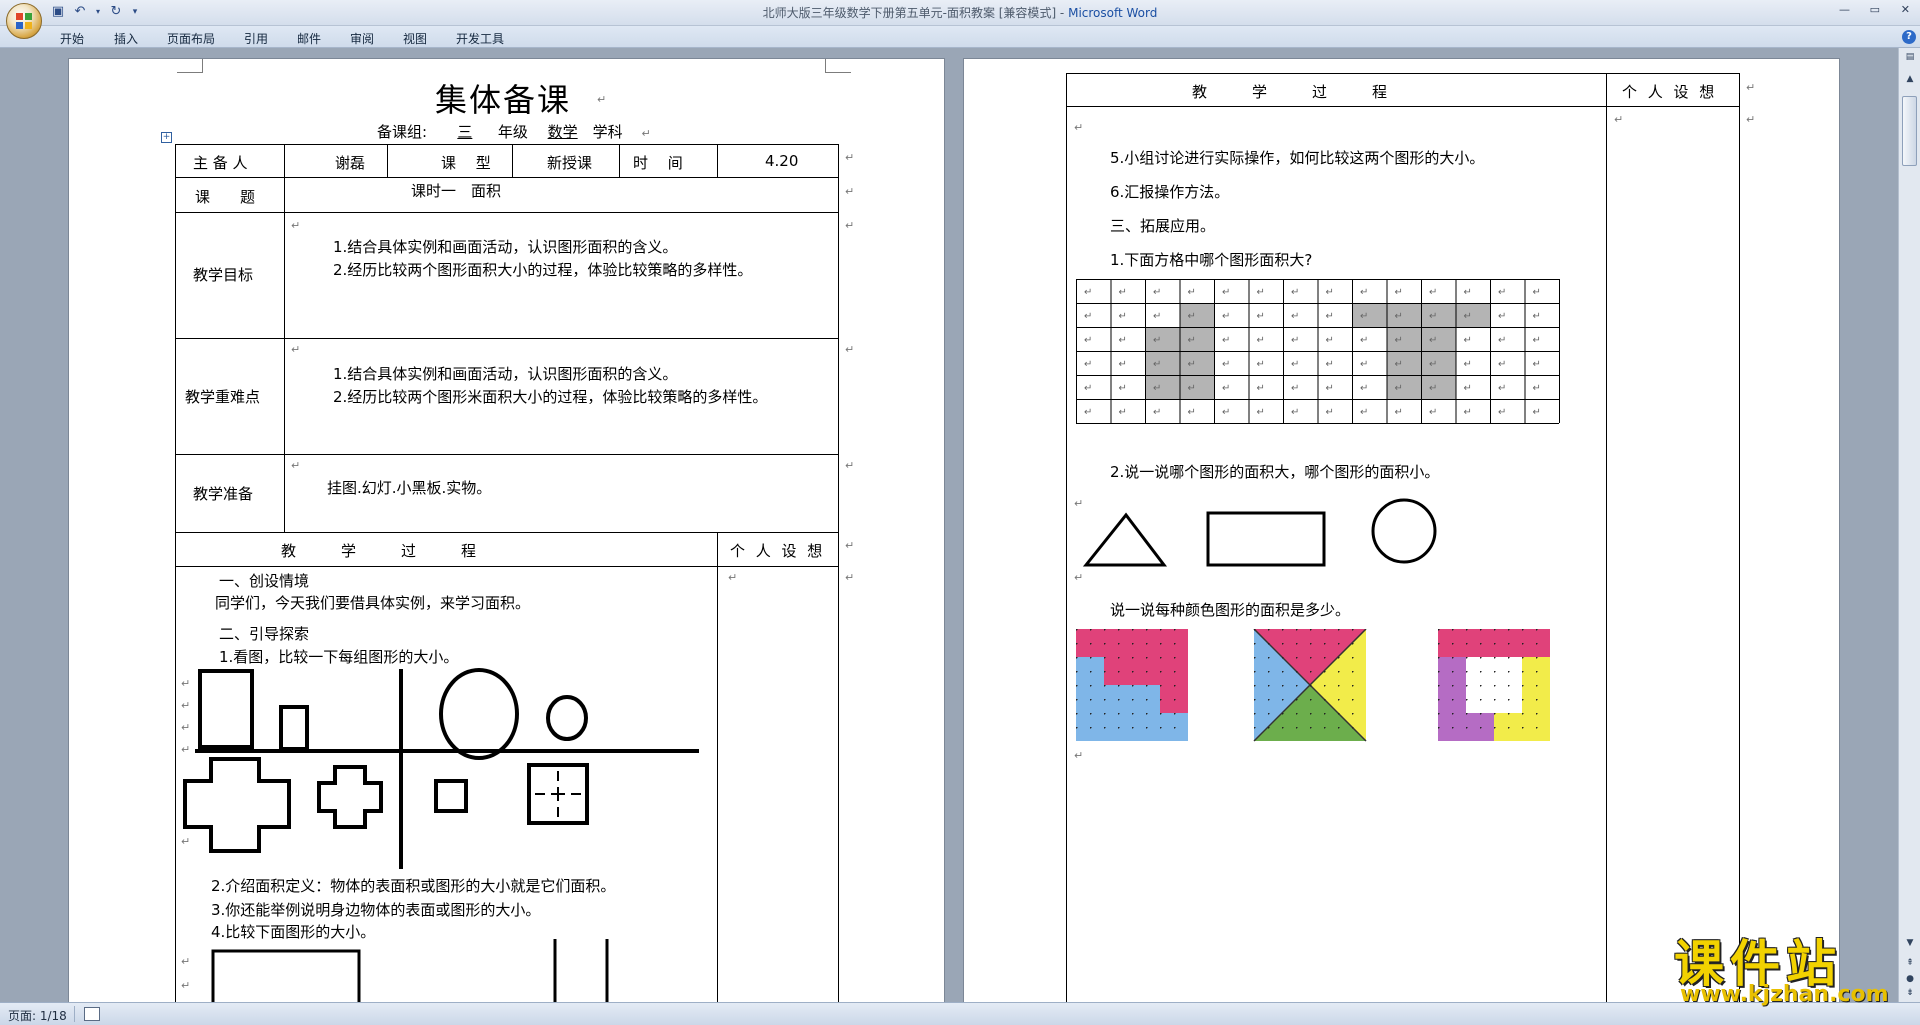 This screenshot has width=1920, height=1025. I want to click on tab-view: 视图, so click(415, 38).